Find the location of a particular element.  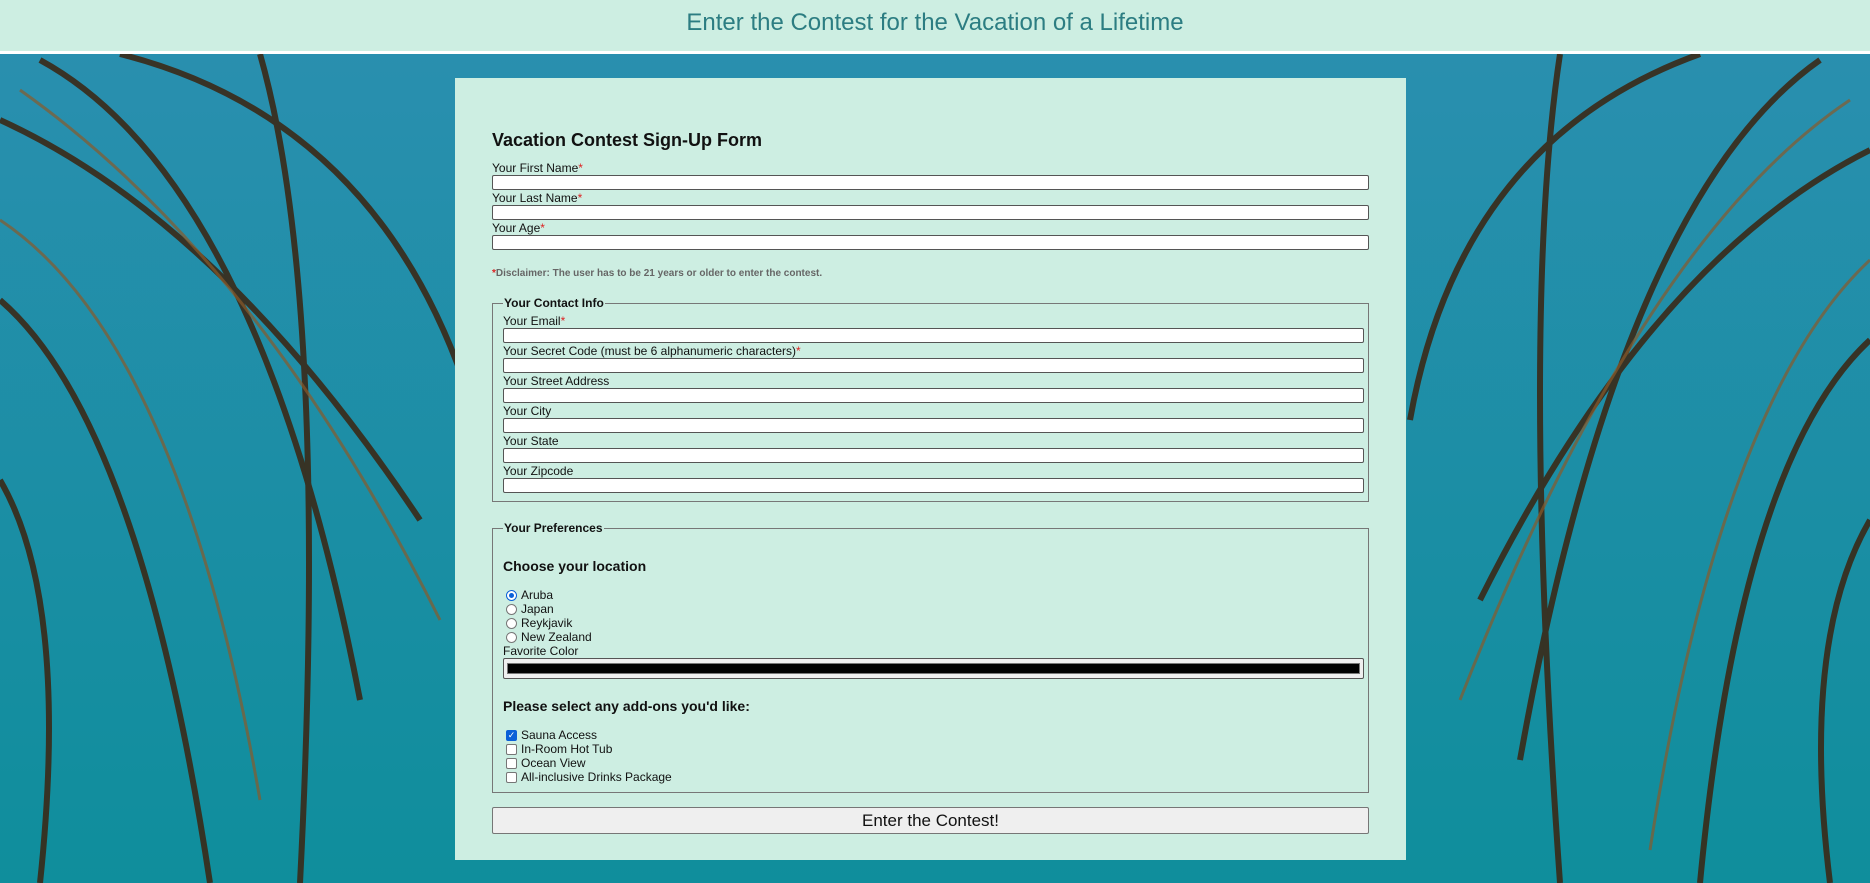

addon-option-drinks-package: All-inclusive Drinks Package is located at coordinates (933, 777).